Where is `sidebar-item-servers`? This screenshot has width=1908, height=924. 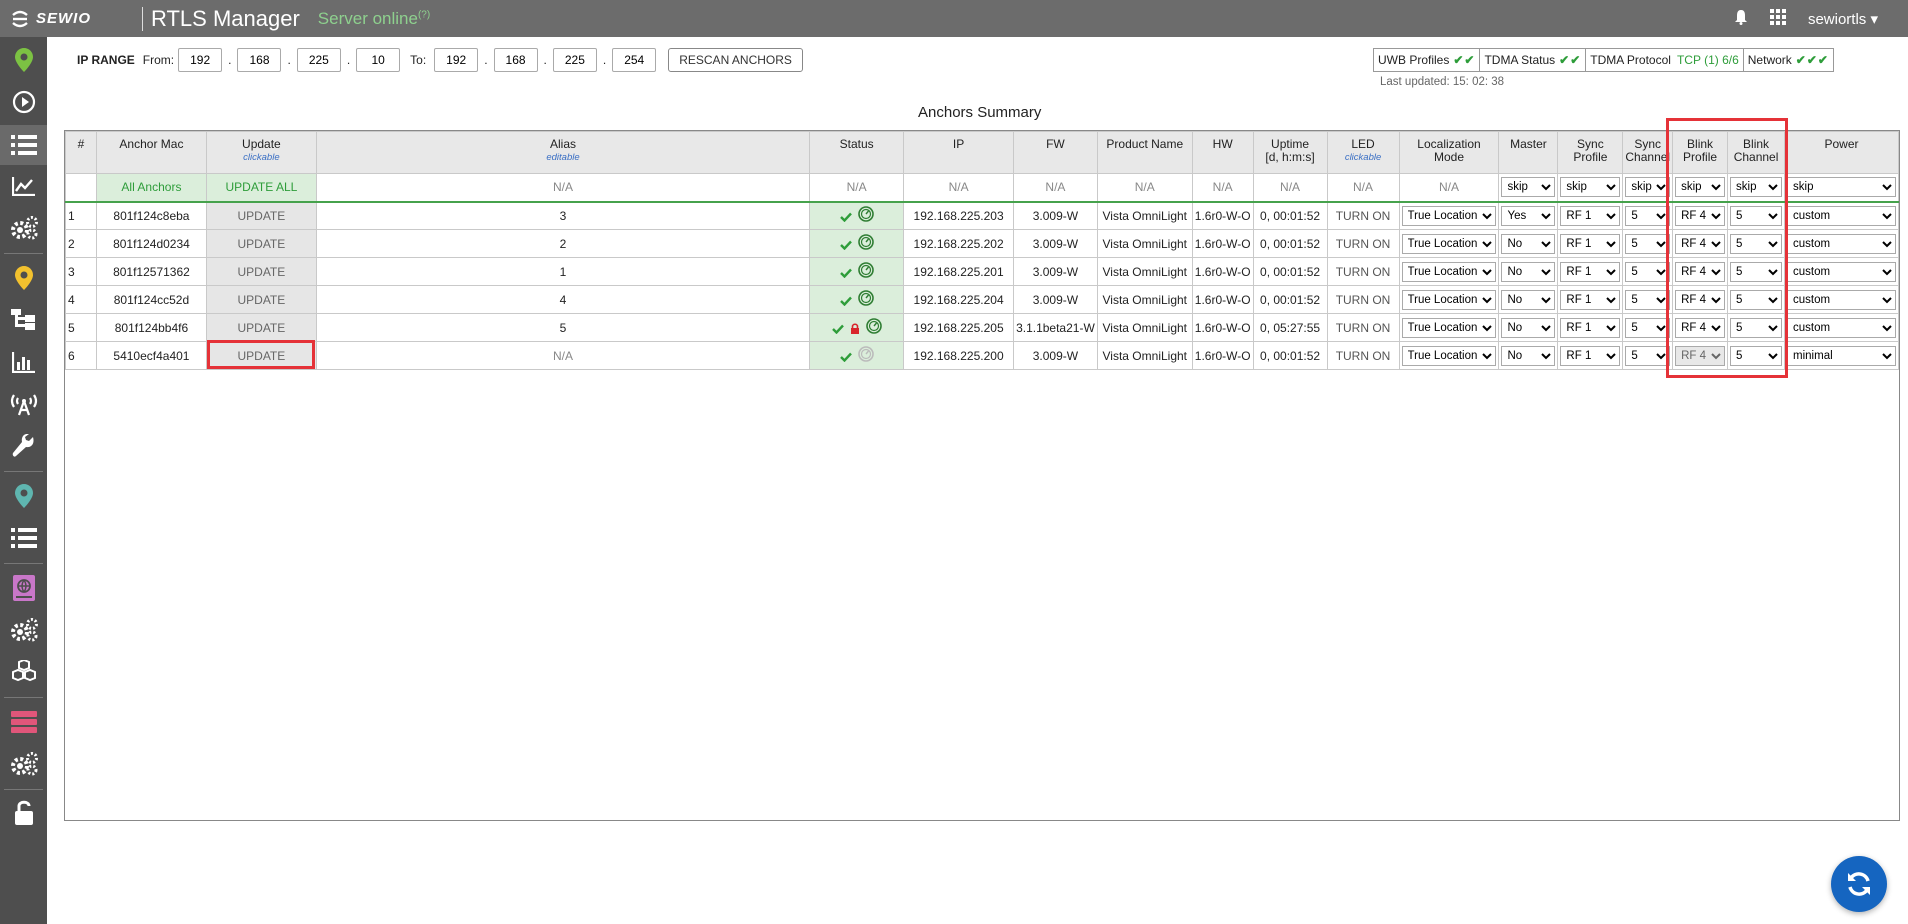 sidebar-item-servers is located at coordinates (23, 722).